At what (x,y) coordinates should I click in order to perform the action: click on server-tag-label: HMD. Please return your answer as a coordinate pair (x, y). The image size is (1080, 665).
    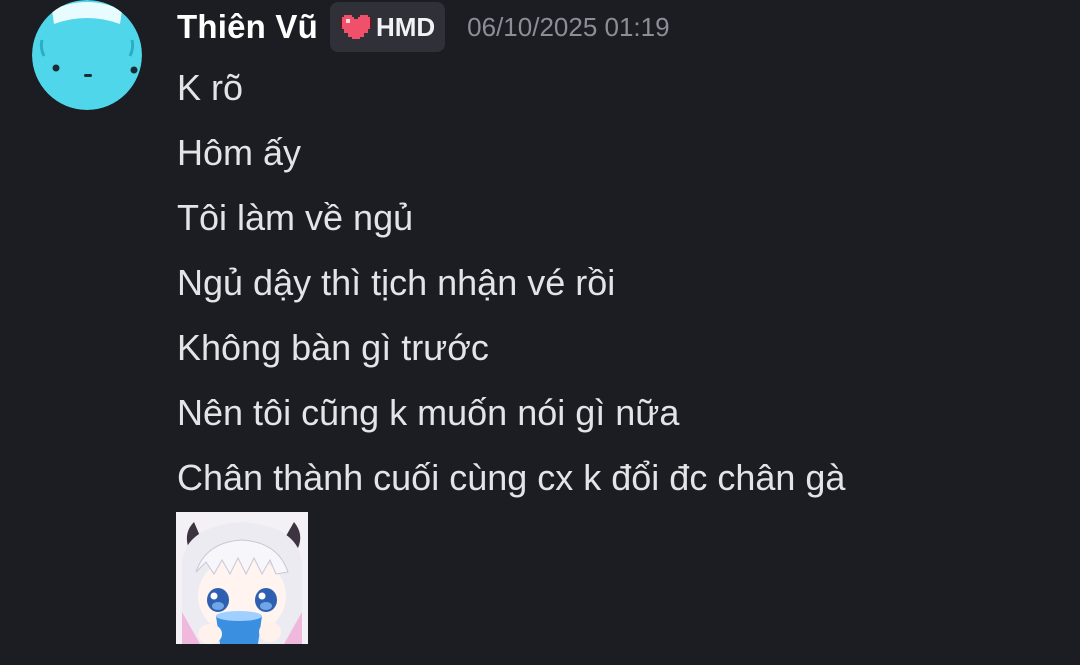
    Looking at the image, I should click on (405, 26).